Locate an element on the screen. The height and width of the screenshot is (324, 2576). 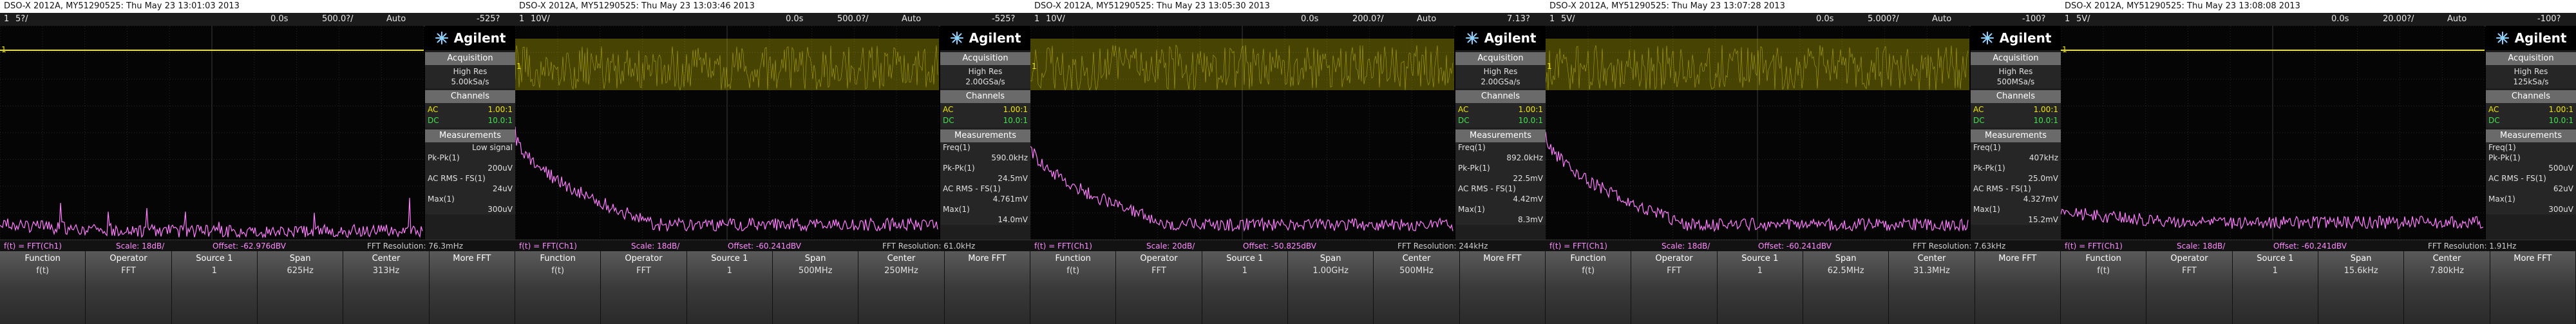
softkey-span: Span 62.5MHz is located at coordinates (1846, 287).